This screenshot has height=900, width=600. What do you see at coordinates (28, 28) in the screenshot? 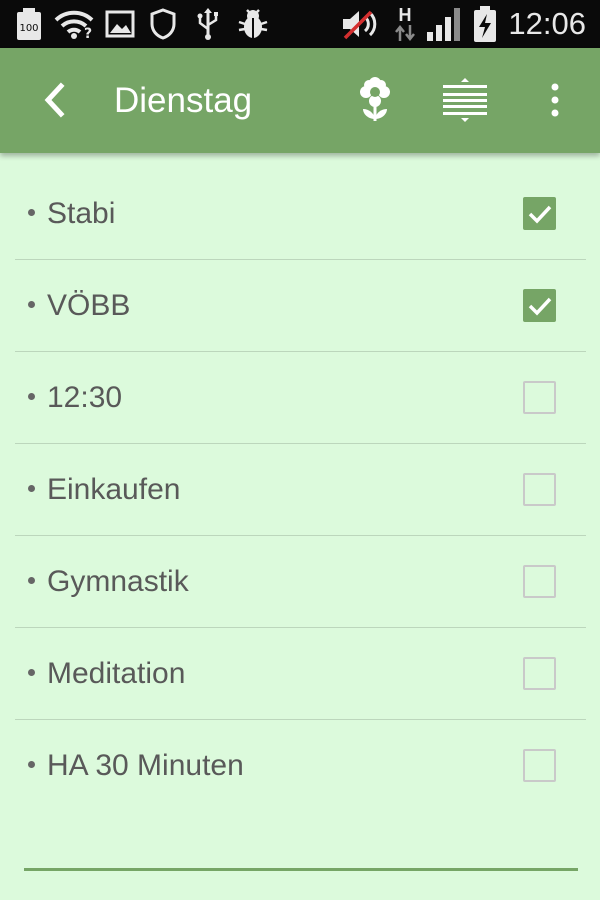
I see `svg-text: 100` at bounding box center [28, 28].